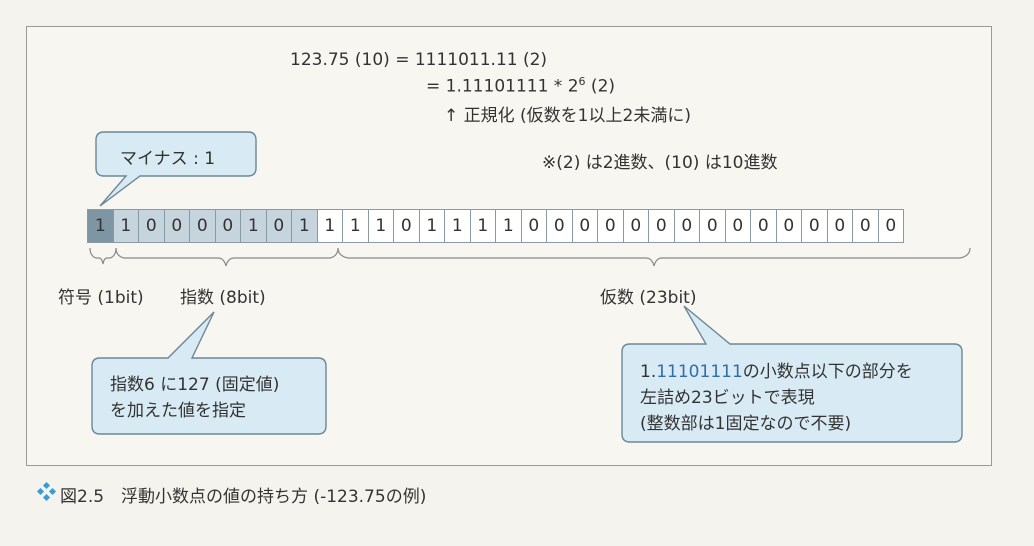  Describe the element at coordinates (699, 372) in the screenshot. I see `mantissa-fraction-highlight: 11101111` at that location.